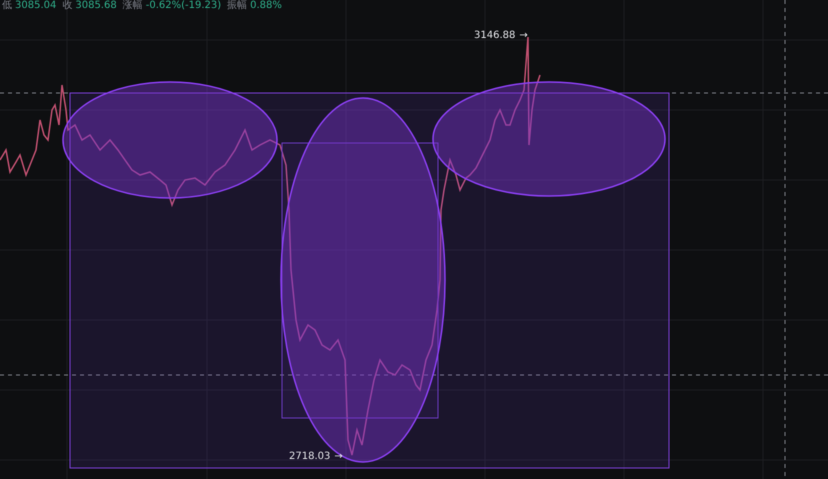 The height and width of the screenshot is (479, 828). Describe the element at coordinates (495, 35) in the screenshot. I see `high-price-label: 3146.88` at that location.